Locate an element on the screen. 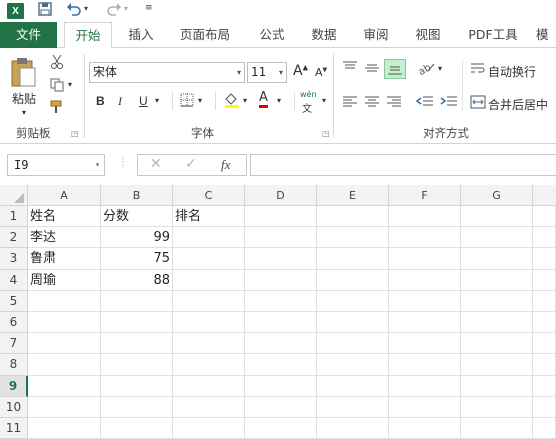 The width and height of the screenshot is (556, 439). formula-input is located at coordinates (403, 165).